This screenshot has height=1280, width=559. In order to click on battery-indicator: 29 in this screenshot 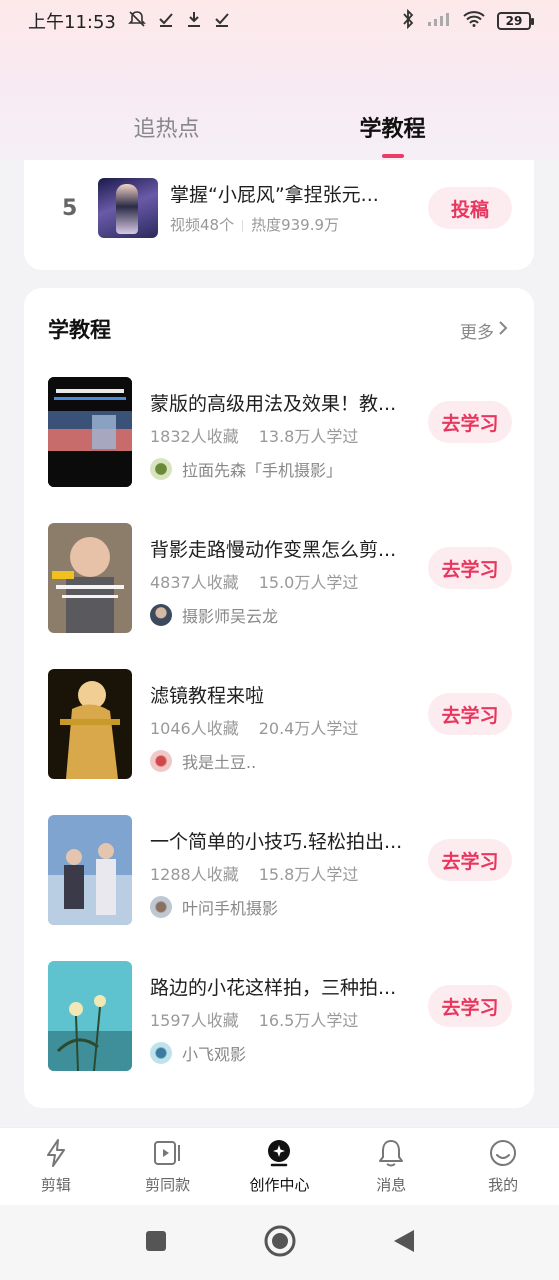, I will do `click(515, 21)`.